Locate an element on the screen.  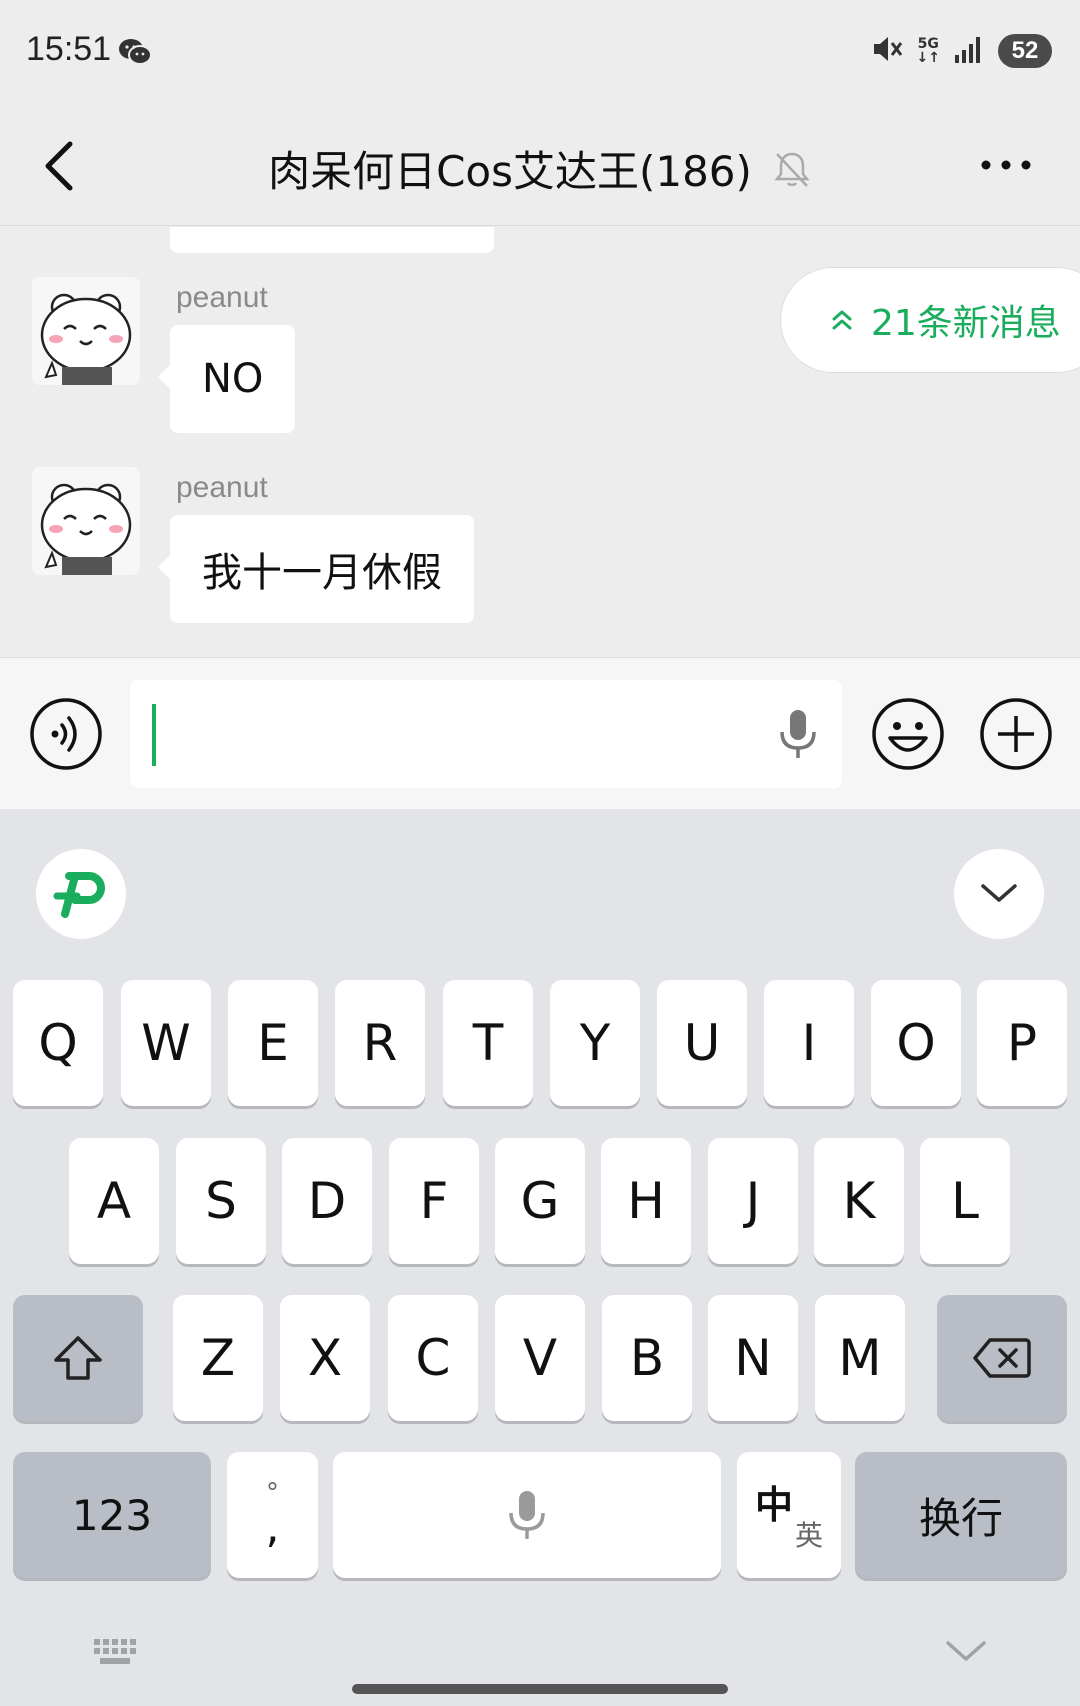
new-messages-label: 21条新消息 is located at coordinates (966, 323).